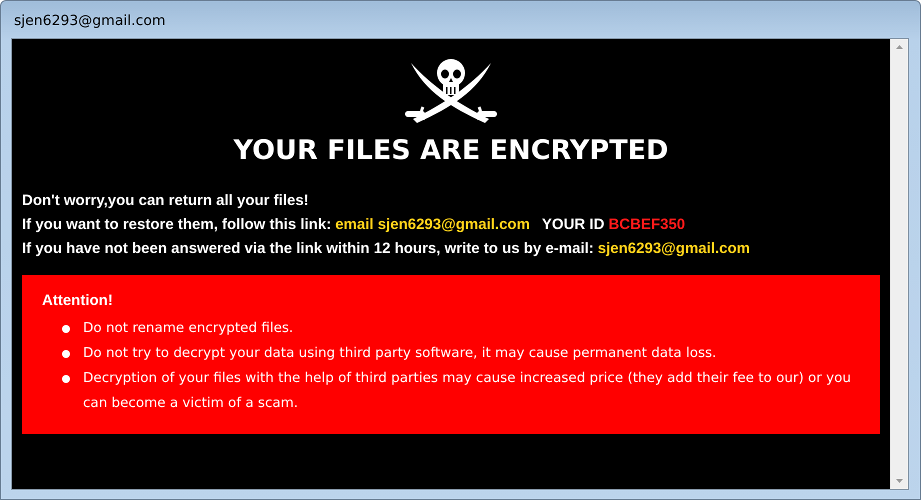 This screenshot has width=921, height=500. What do you see at coordinates (899, 47) in the screenshot?
I see `scroll-up-icon` at bounding box center [899, 47].